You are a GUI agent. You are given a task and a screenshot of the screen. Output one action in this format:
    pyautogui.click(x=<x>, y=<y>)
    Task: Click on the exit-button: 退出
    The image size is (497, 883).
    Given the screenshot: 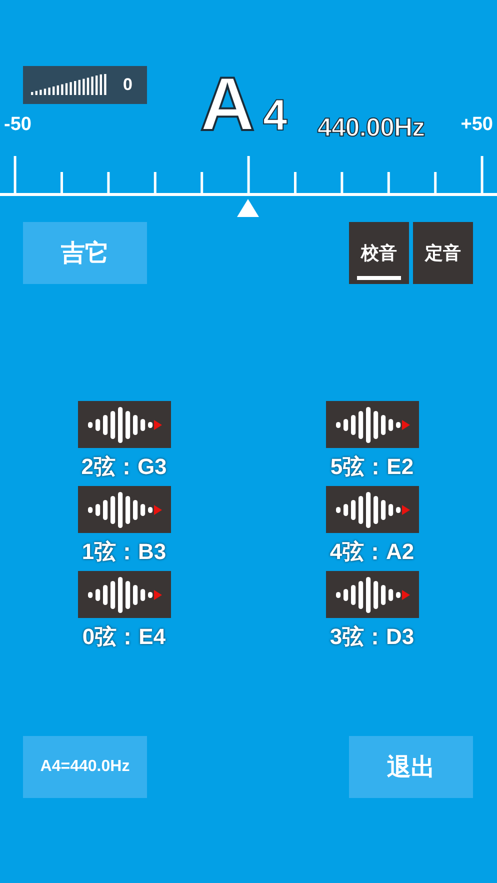 What is the action you would take?
    pyautogui.click(x=411, y=767)
    